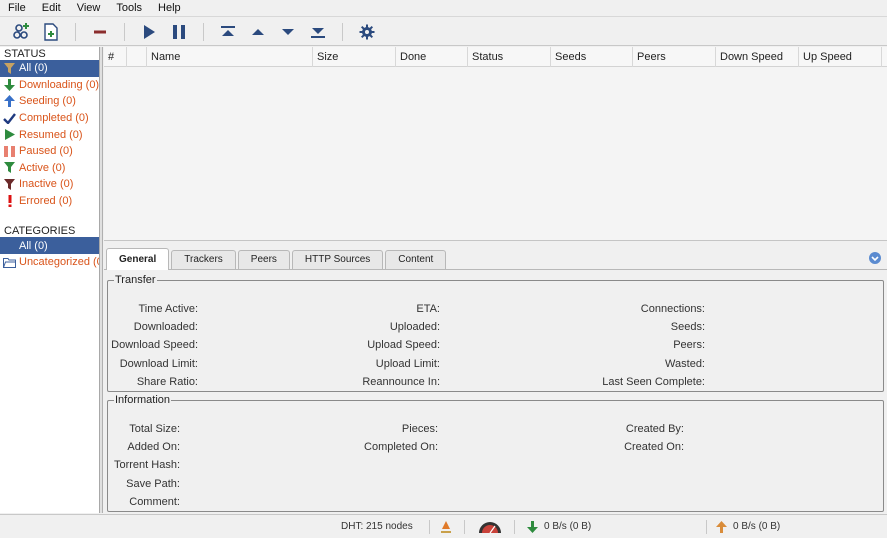  What do you see at coordinates (89, 8) in the screenshot?
I see `menu-view: View` at bounding box center [89, 8].